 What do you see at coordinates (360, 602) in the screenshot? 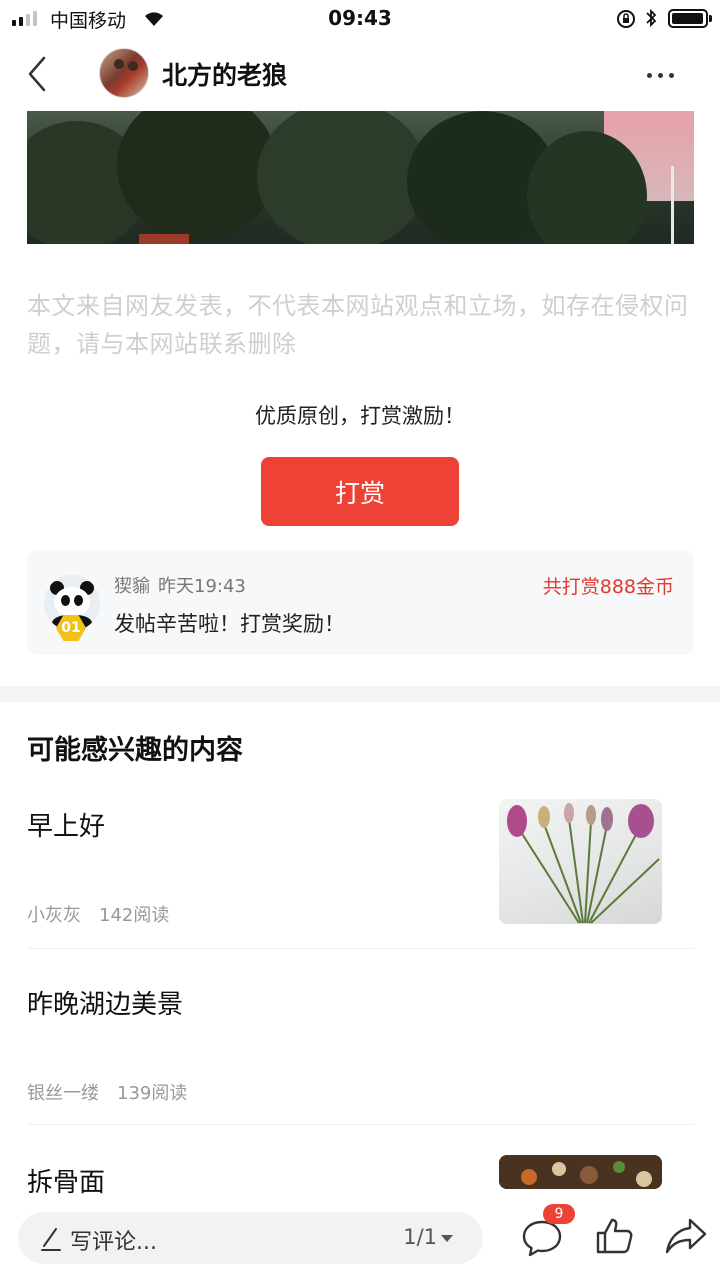
I see `reward-record-card: 01 猰貐 昨天19:43 共打赏888金币 发帖辛苦啦！打赏奖励！` at bounding box center [360, 602].